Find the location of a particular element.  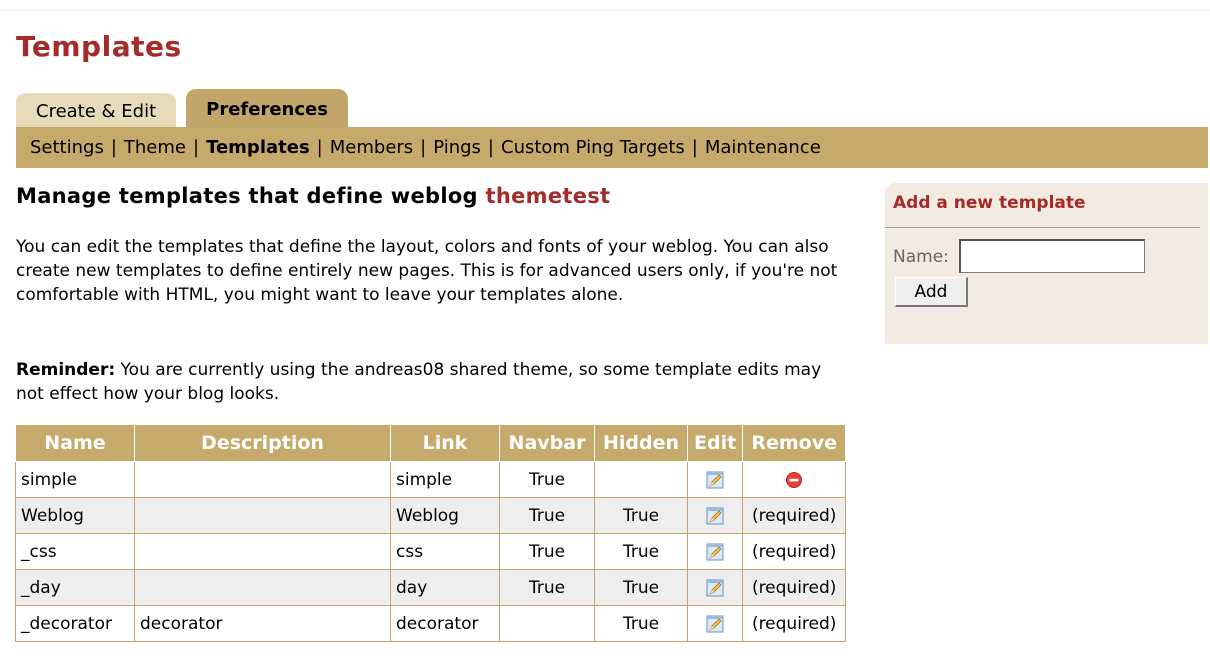

column-header-remove: Remove is located at coordinates (794, 443).